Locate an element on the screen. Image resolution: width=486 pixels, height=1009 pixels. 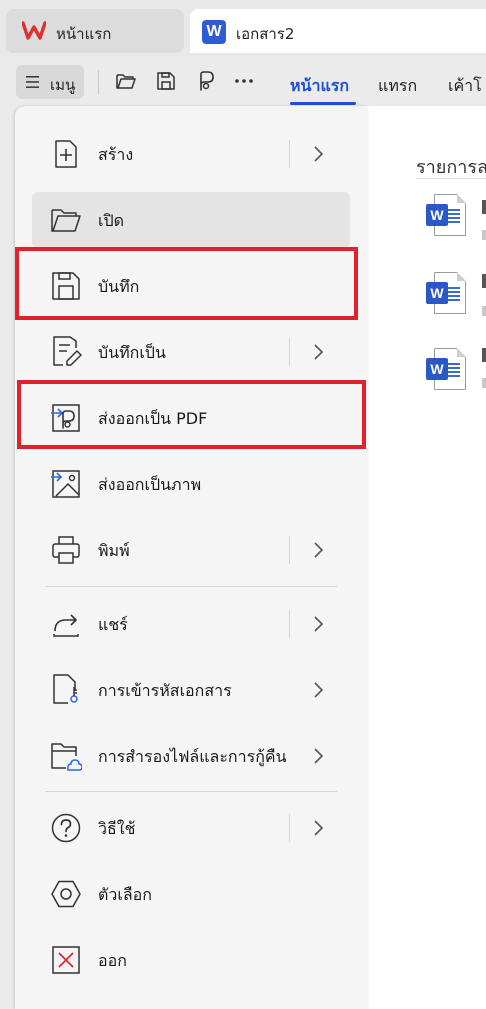
menu-item-export-image: ส่งออกเป็นภาพ is located at coordinates (191, 484).